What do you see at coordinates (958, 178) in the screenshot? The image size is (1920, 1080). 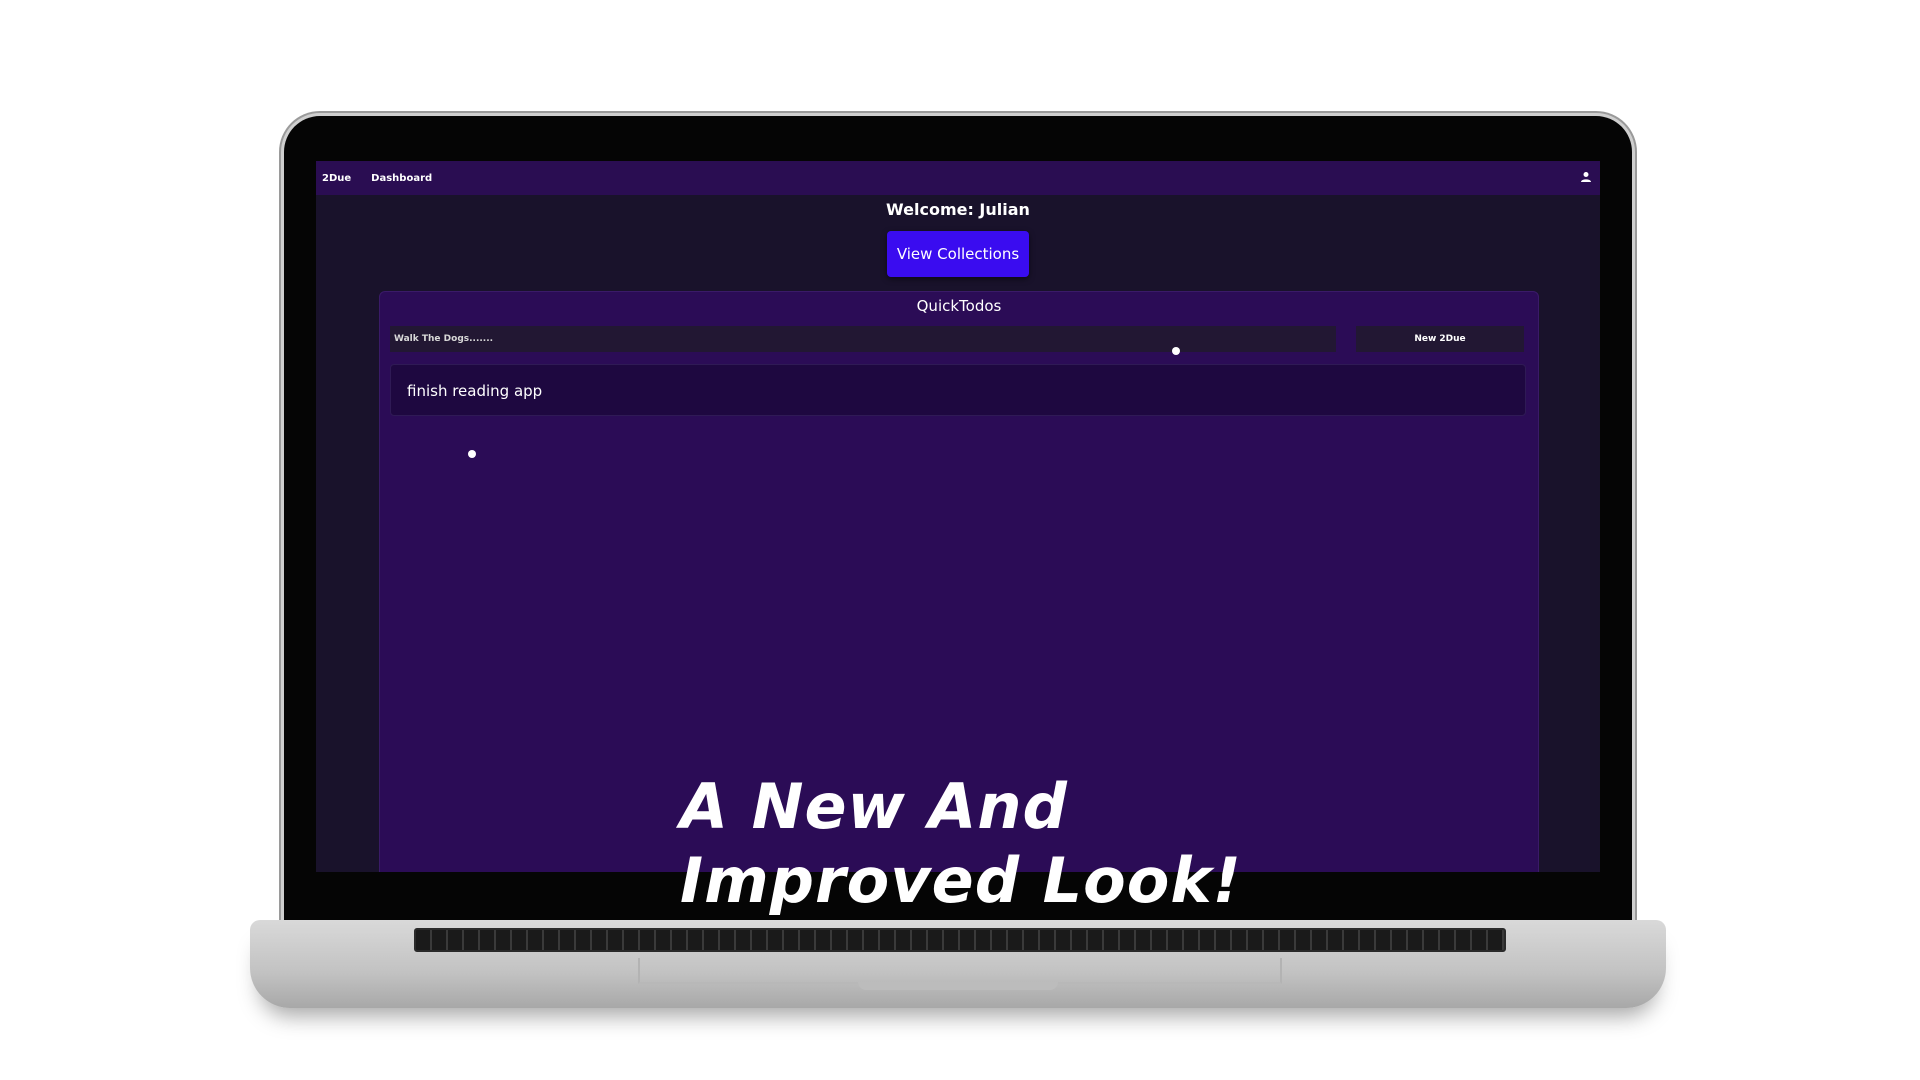 I see `top-navbar: 2Due Dashboard` at bounding box center [958, 178].